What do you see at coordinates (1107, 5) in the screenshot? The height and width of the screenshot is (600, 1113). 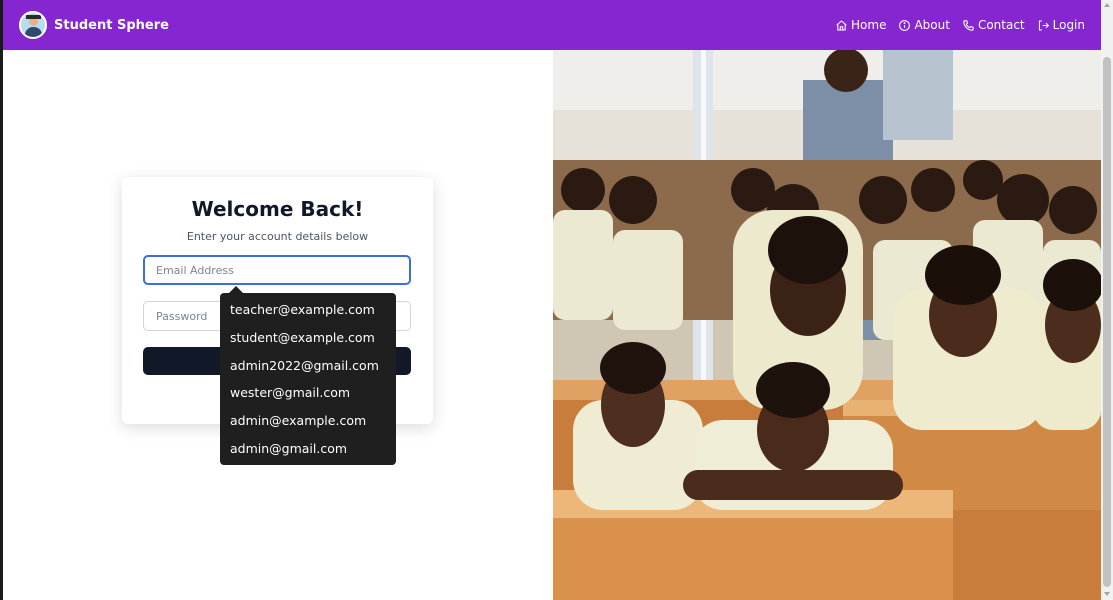 I see `scroll-up-arrow-icon` at bounding box center [1107, 5].